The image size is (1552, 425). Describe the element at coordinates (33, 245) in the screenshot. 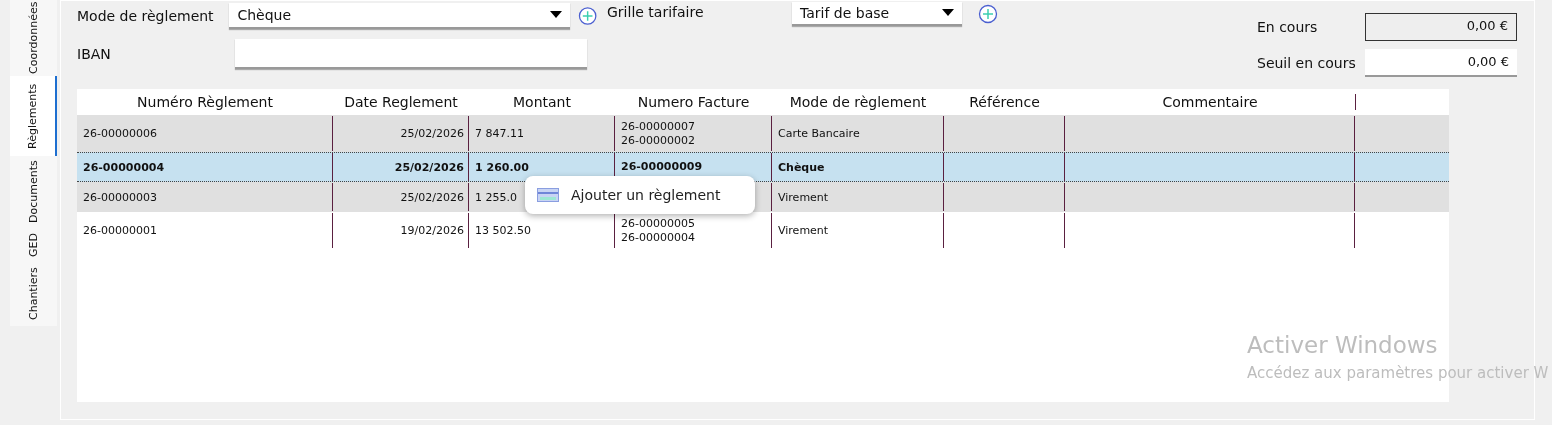

I see `side-tab: GED` at that location.